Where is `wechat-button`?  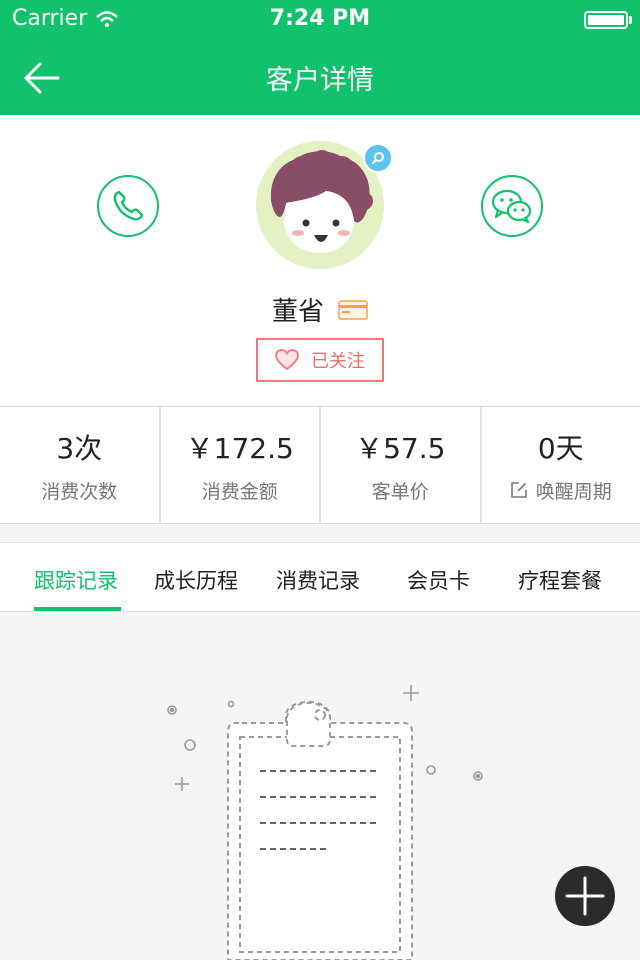
wechat-button is located at coordinates (512, 206).